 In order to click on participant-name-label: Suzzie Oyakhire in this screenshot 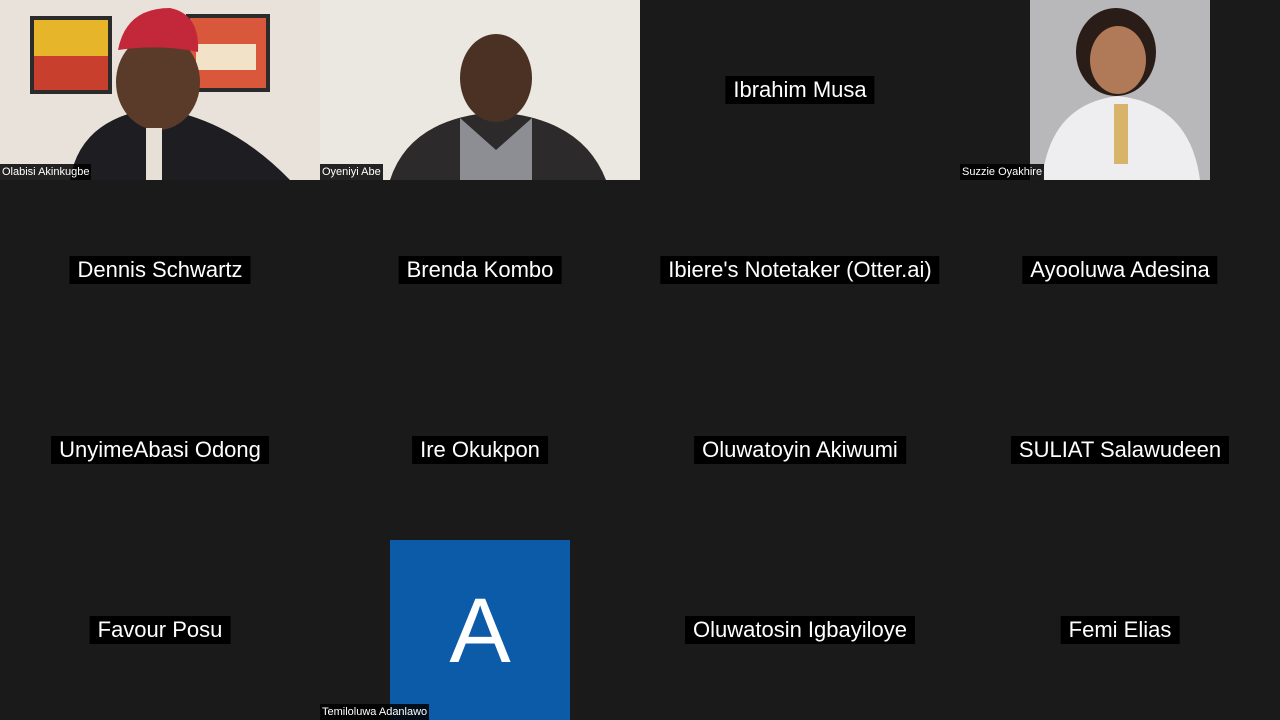, I will do `click(1002, 172)`.